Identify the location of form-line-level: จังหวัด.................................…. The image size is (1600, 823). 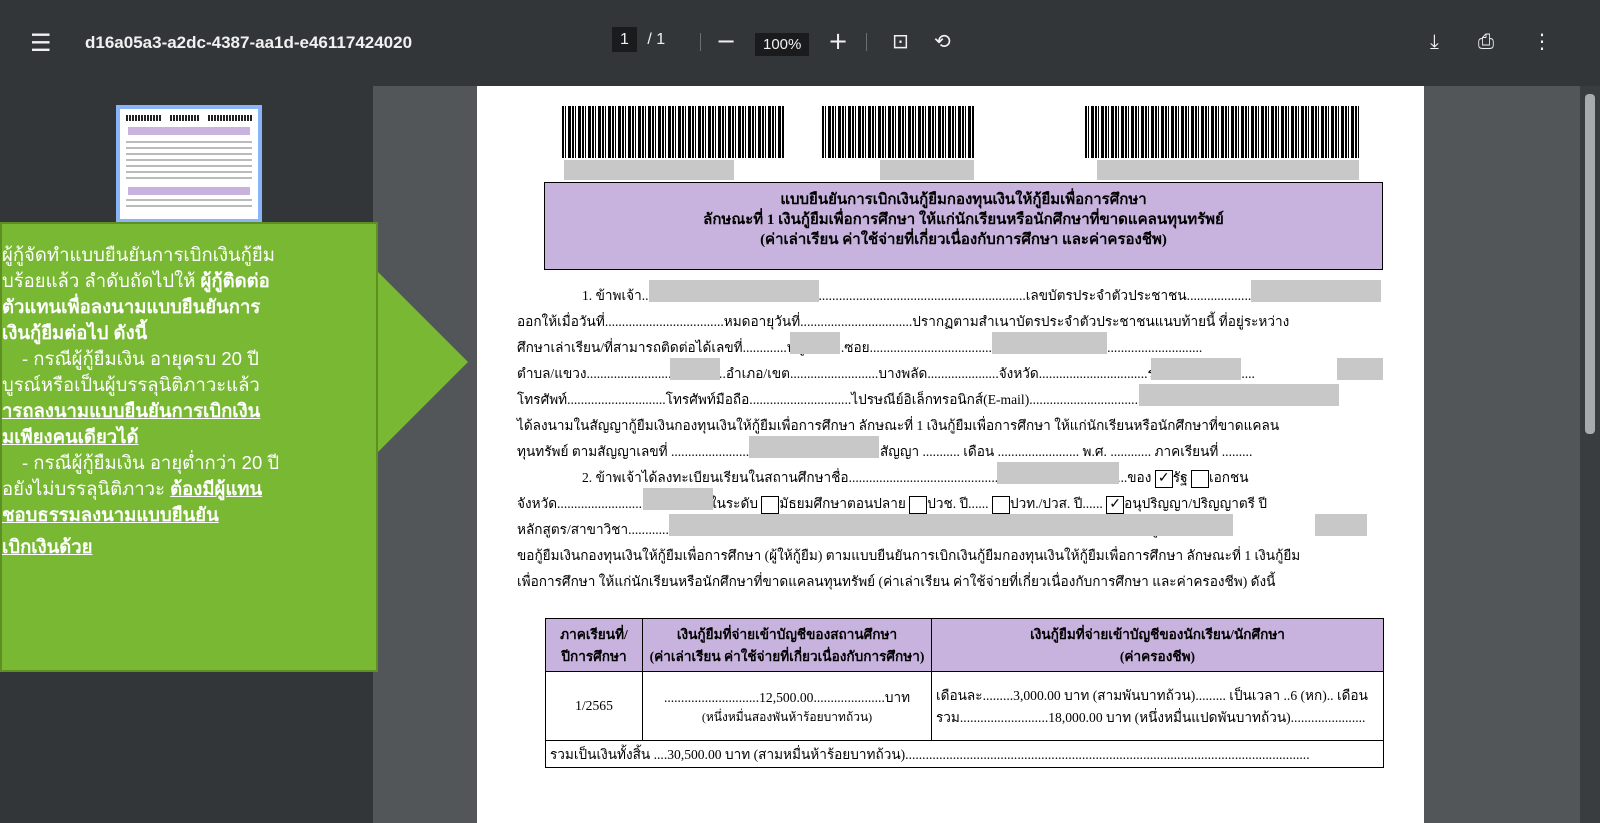
(892, 503).